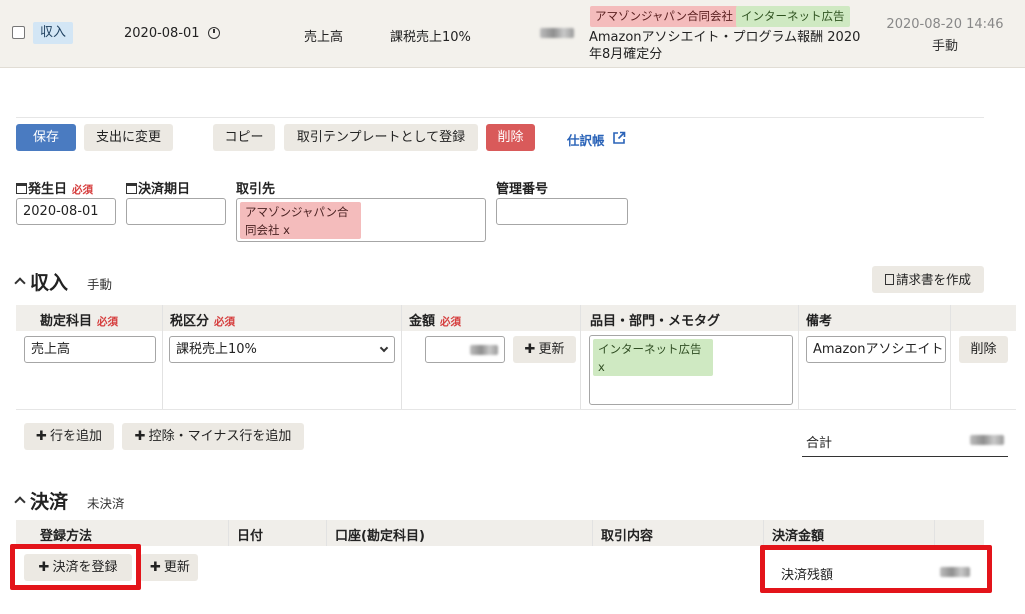 The image size is (1025, 614). I want to click on tax-select-value: 課税売上10%, so click(216, 349).